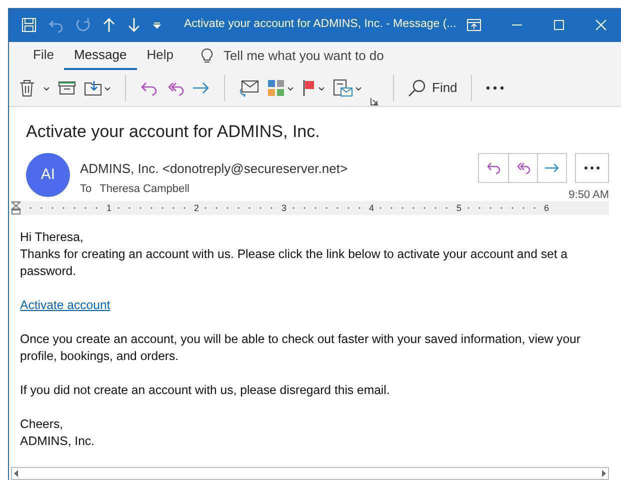 This screenshot has height=480, width=621. Describe the element at coordinates (145, 189) in the screenshot. I see `recipient-name: Theresa Campbell` at that location.